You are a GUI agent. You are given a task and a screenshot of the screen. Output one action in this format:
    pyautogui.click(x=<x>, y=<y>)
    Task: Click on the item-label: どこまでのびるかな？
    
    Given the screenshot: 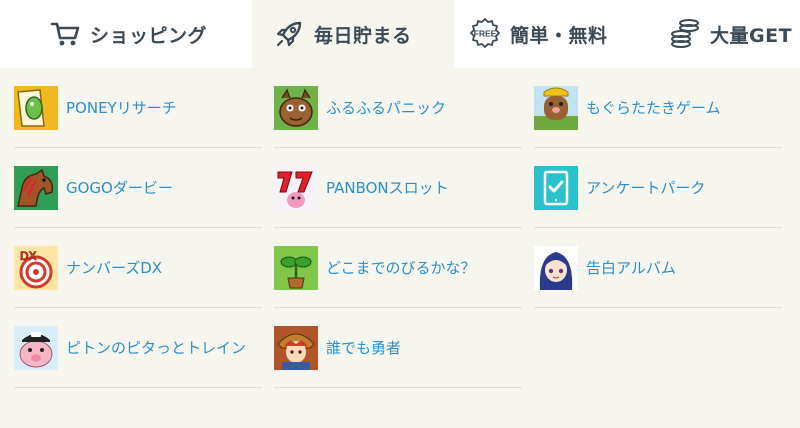 What is the action you would take?
    pyautogui.click(x=401, y=268)
    